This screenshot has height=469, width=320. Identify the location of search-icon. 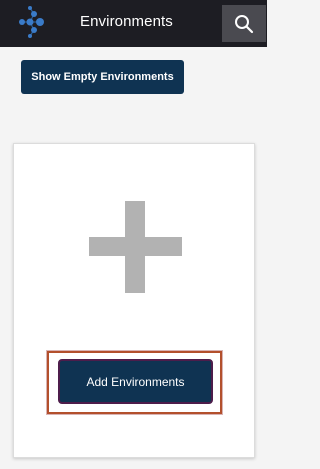
(244, 23).